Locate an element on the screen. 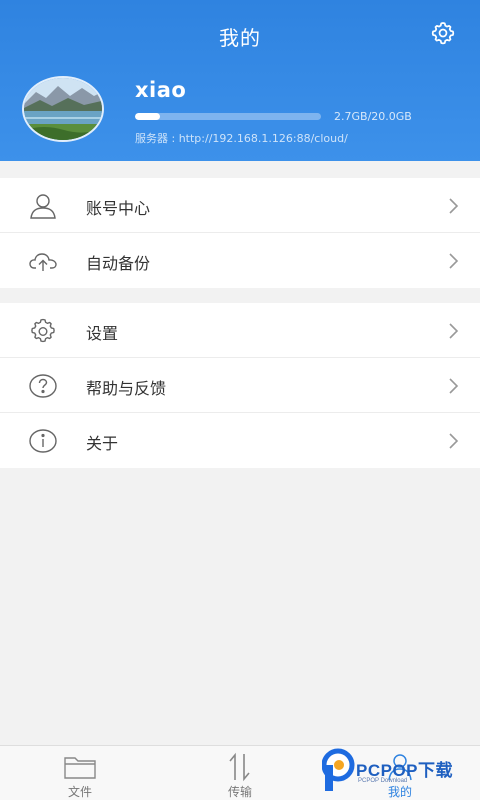  menu-item-settings: 设置 is located at coordinates (240, 330).